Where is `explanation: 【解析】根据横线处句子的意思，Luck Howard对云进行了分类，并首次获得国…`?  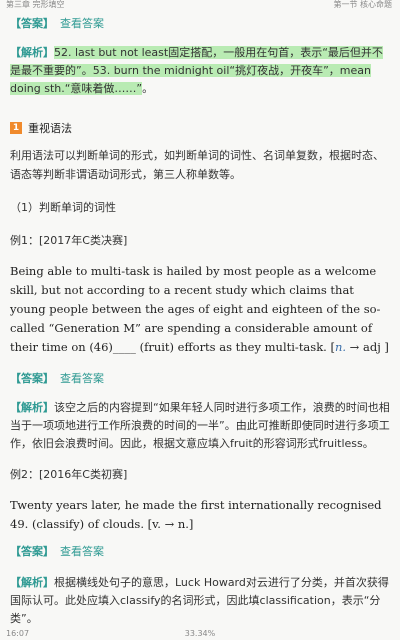
explanation: 【解析】根据横线处句子的意思，Luck Howard对云进行了分类，并首次获得国… is located at coordinates (201, 601).